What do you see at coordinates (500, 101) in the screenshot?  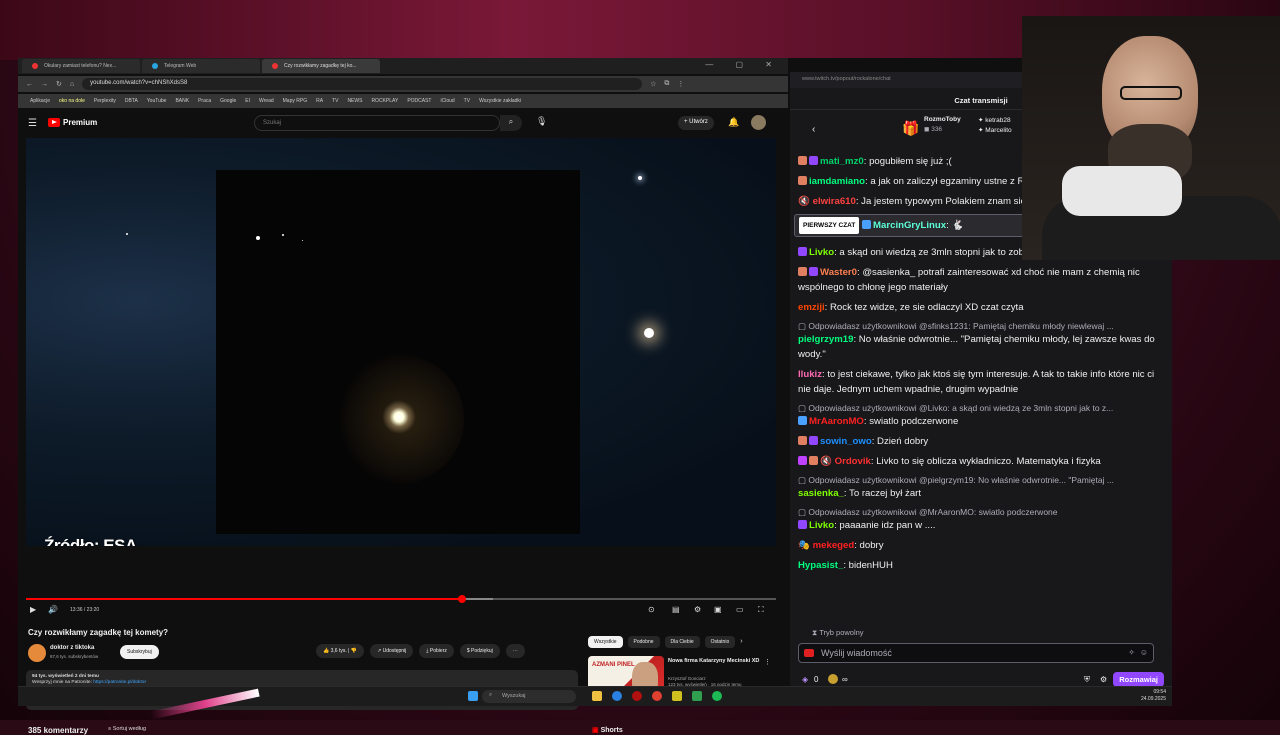 I see `bookmark-item: Wszystkie zakładki` at bounding box center [500, 101].